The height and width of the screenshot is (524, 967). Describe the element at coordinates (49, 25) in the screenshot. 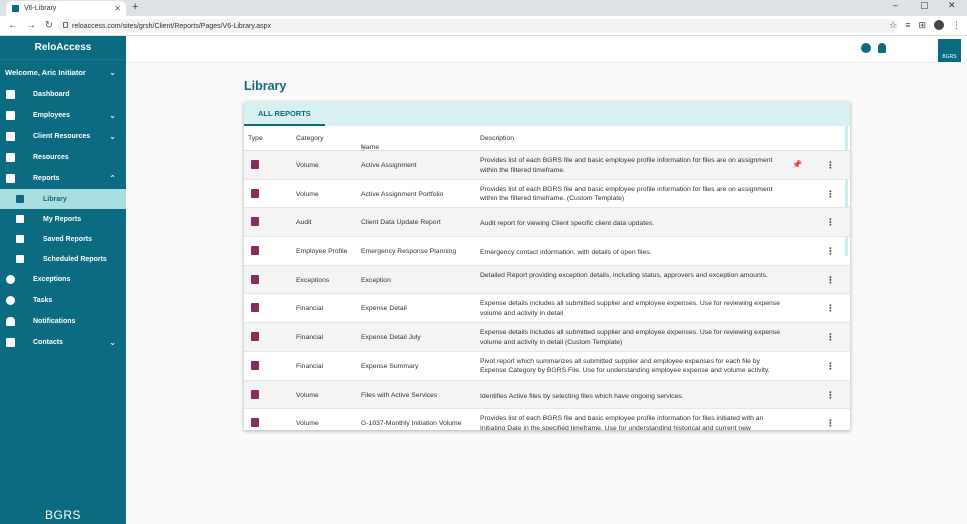

I see `reload-icon: ↻` at that location.